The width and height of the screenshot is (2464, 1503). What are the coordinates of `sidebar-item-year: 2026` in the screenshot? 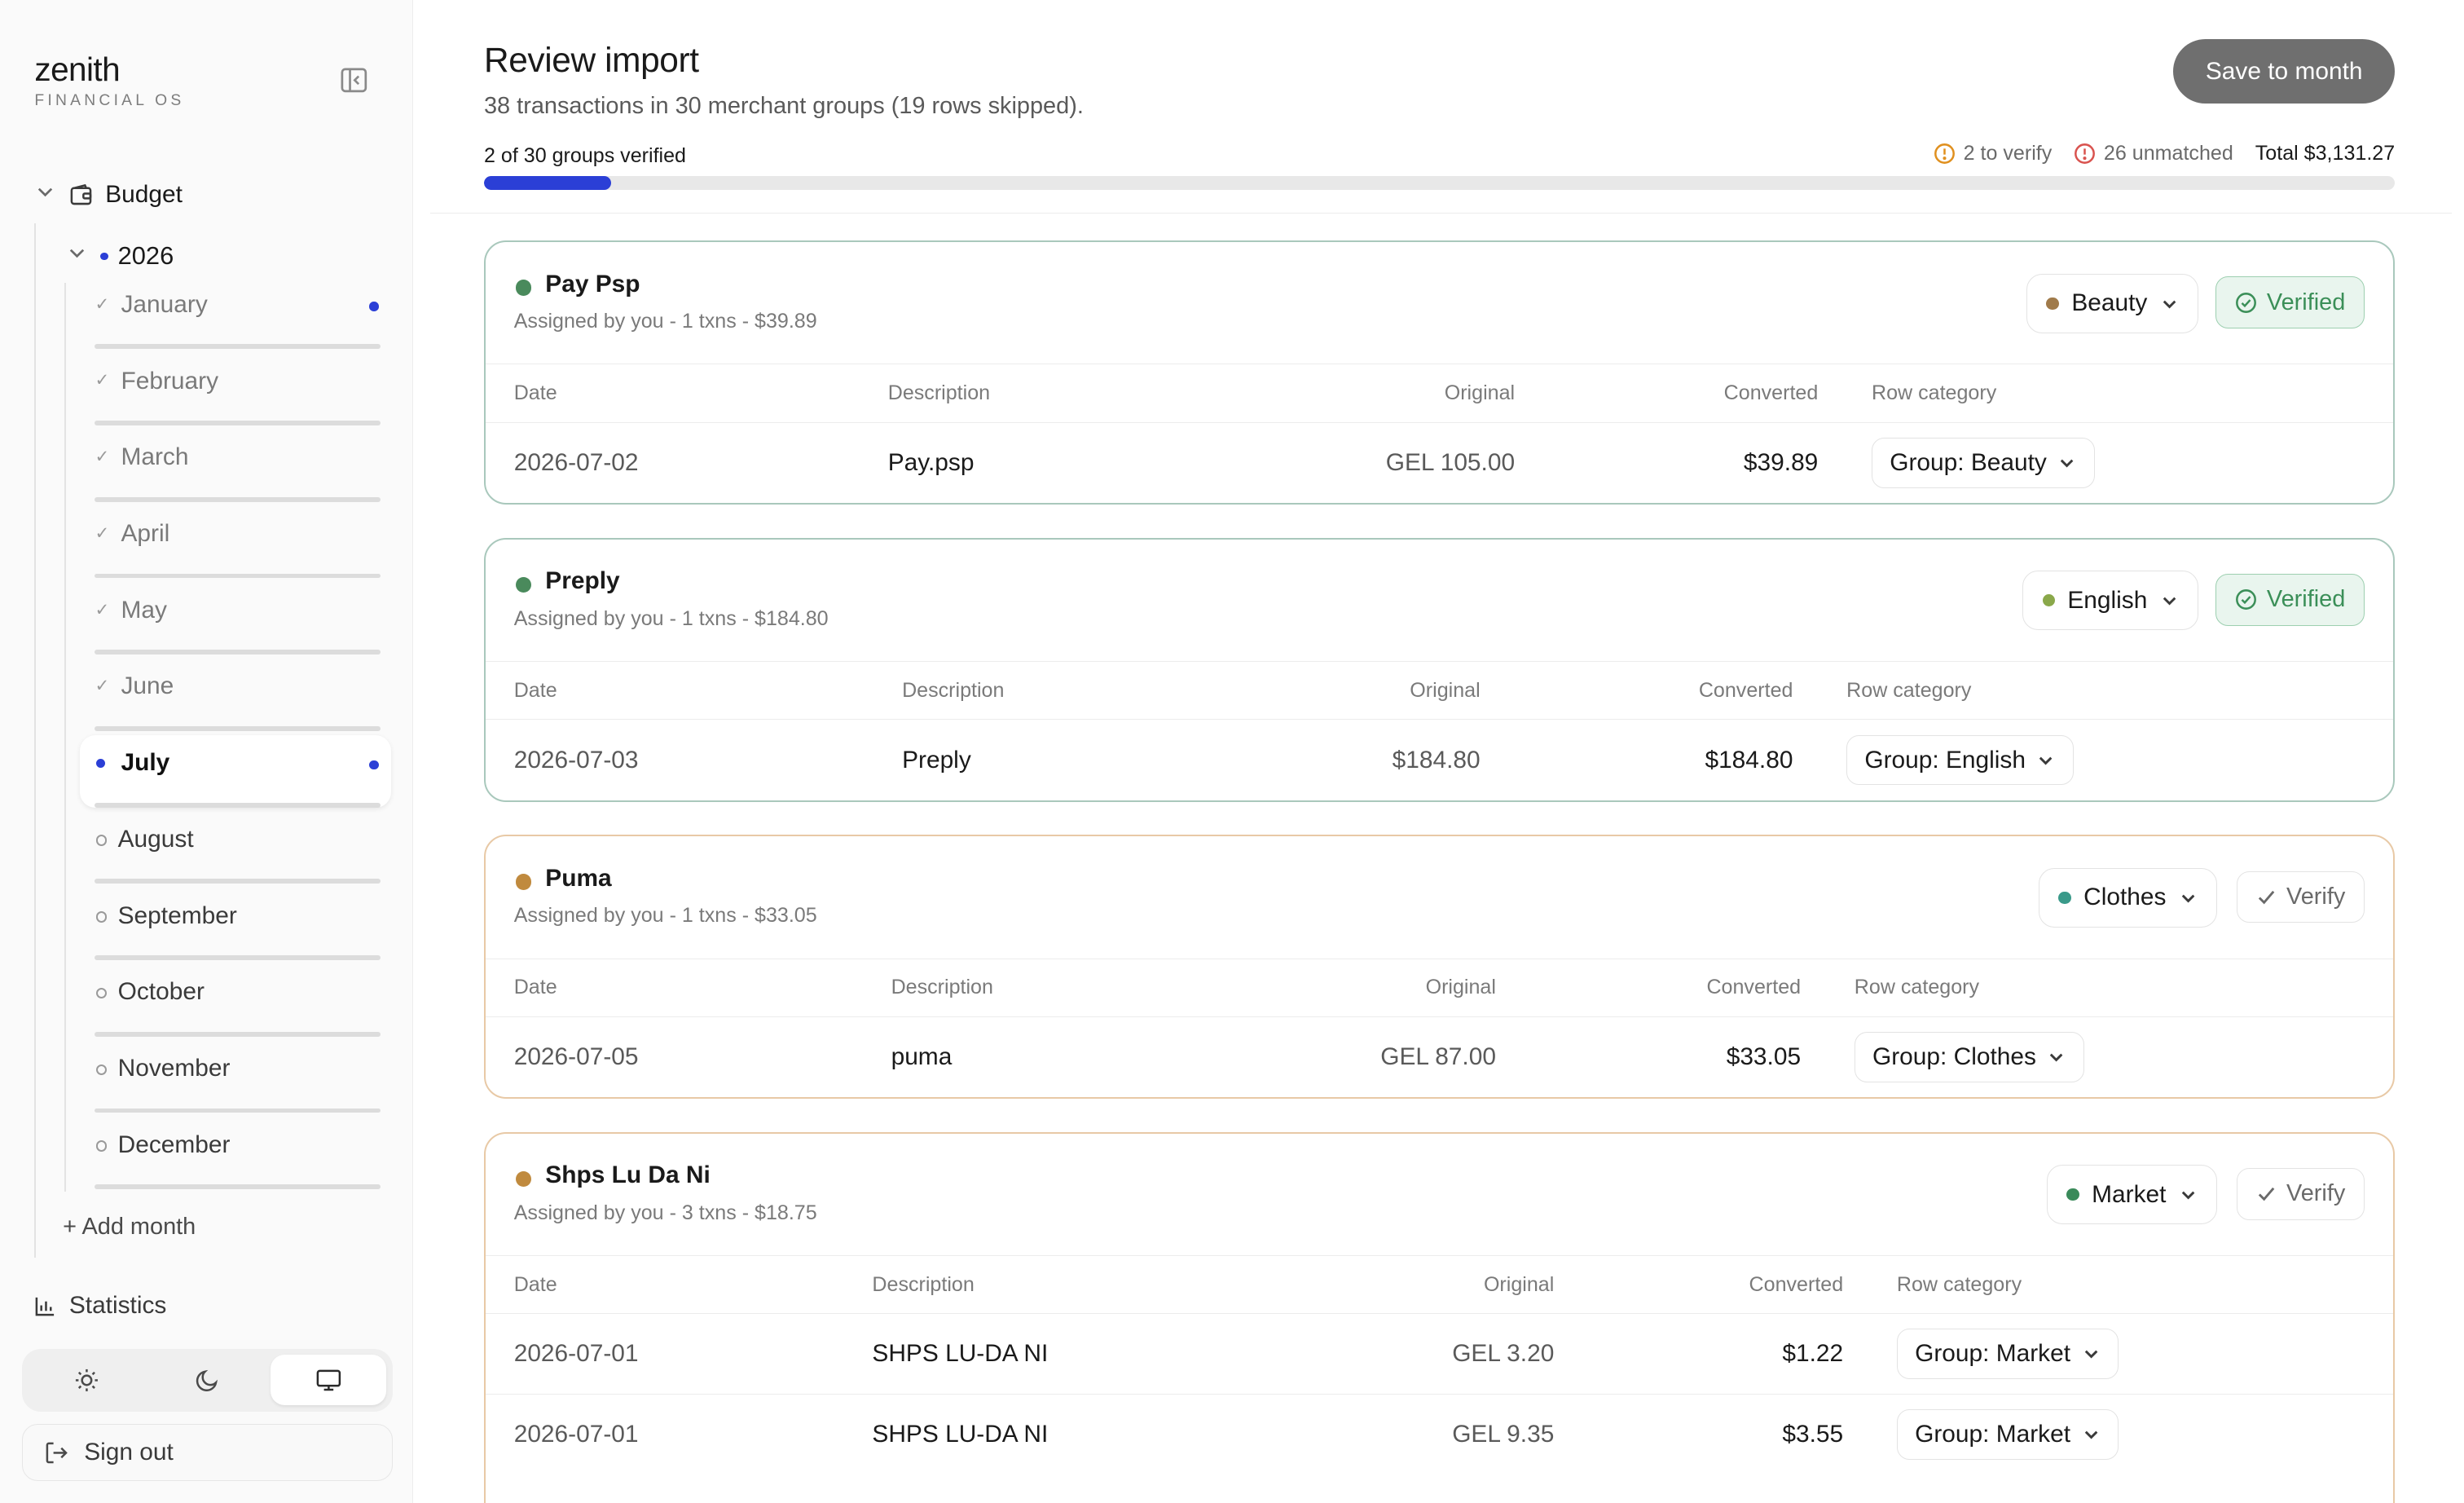 It's located at (120, 256).